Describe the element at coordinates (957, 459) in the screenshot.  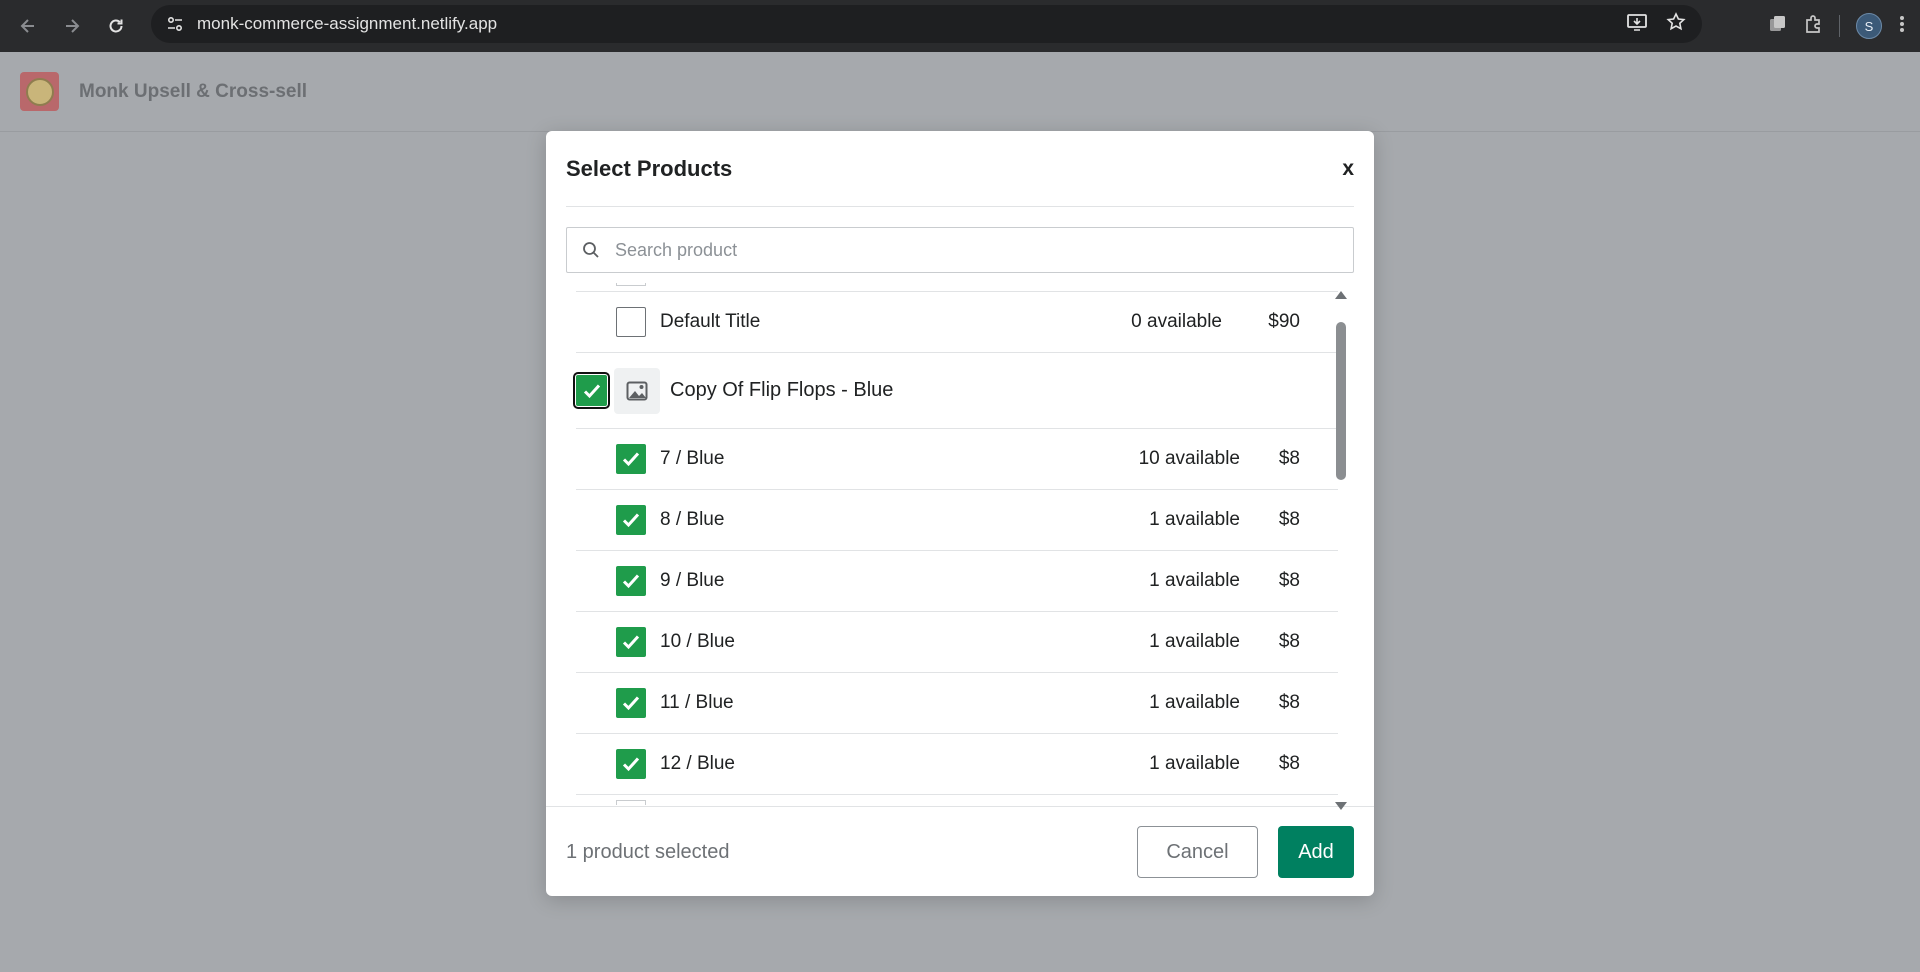
I see `variant-row: 7 / Blue 10 available $8` at that location.